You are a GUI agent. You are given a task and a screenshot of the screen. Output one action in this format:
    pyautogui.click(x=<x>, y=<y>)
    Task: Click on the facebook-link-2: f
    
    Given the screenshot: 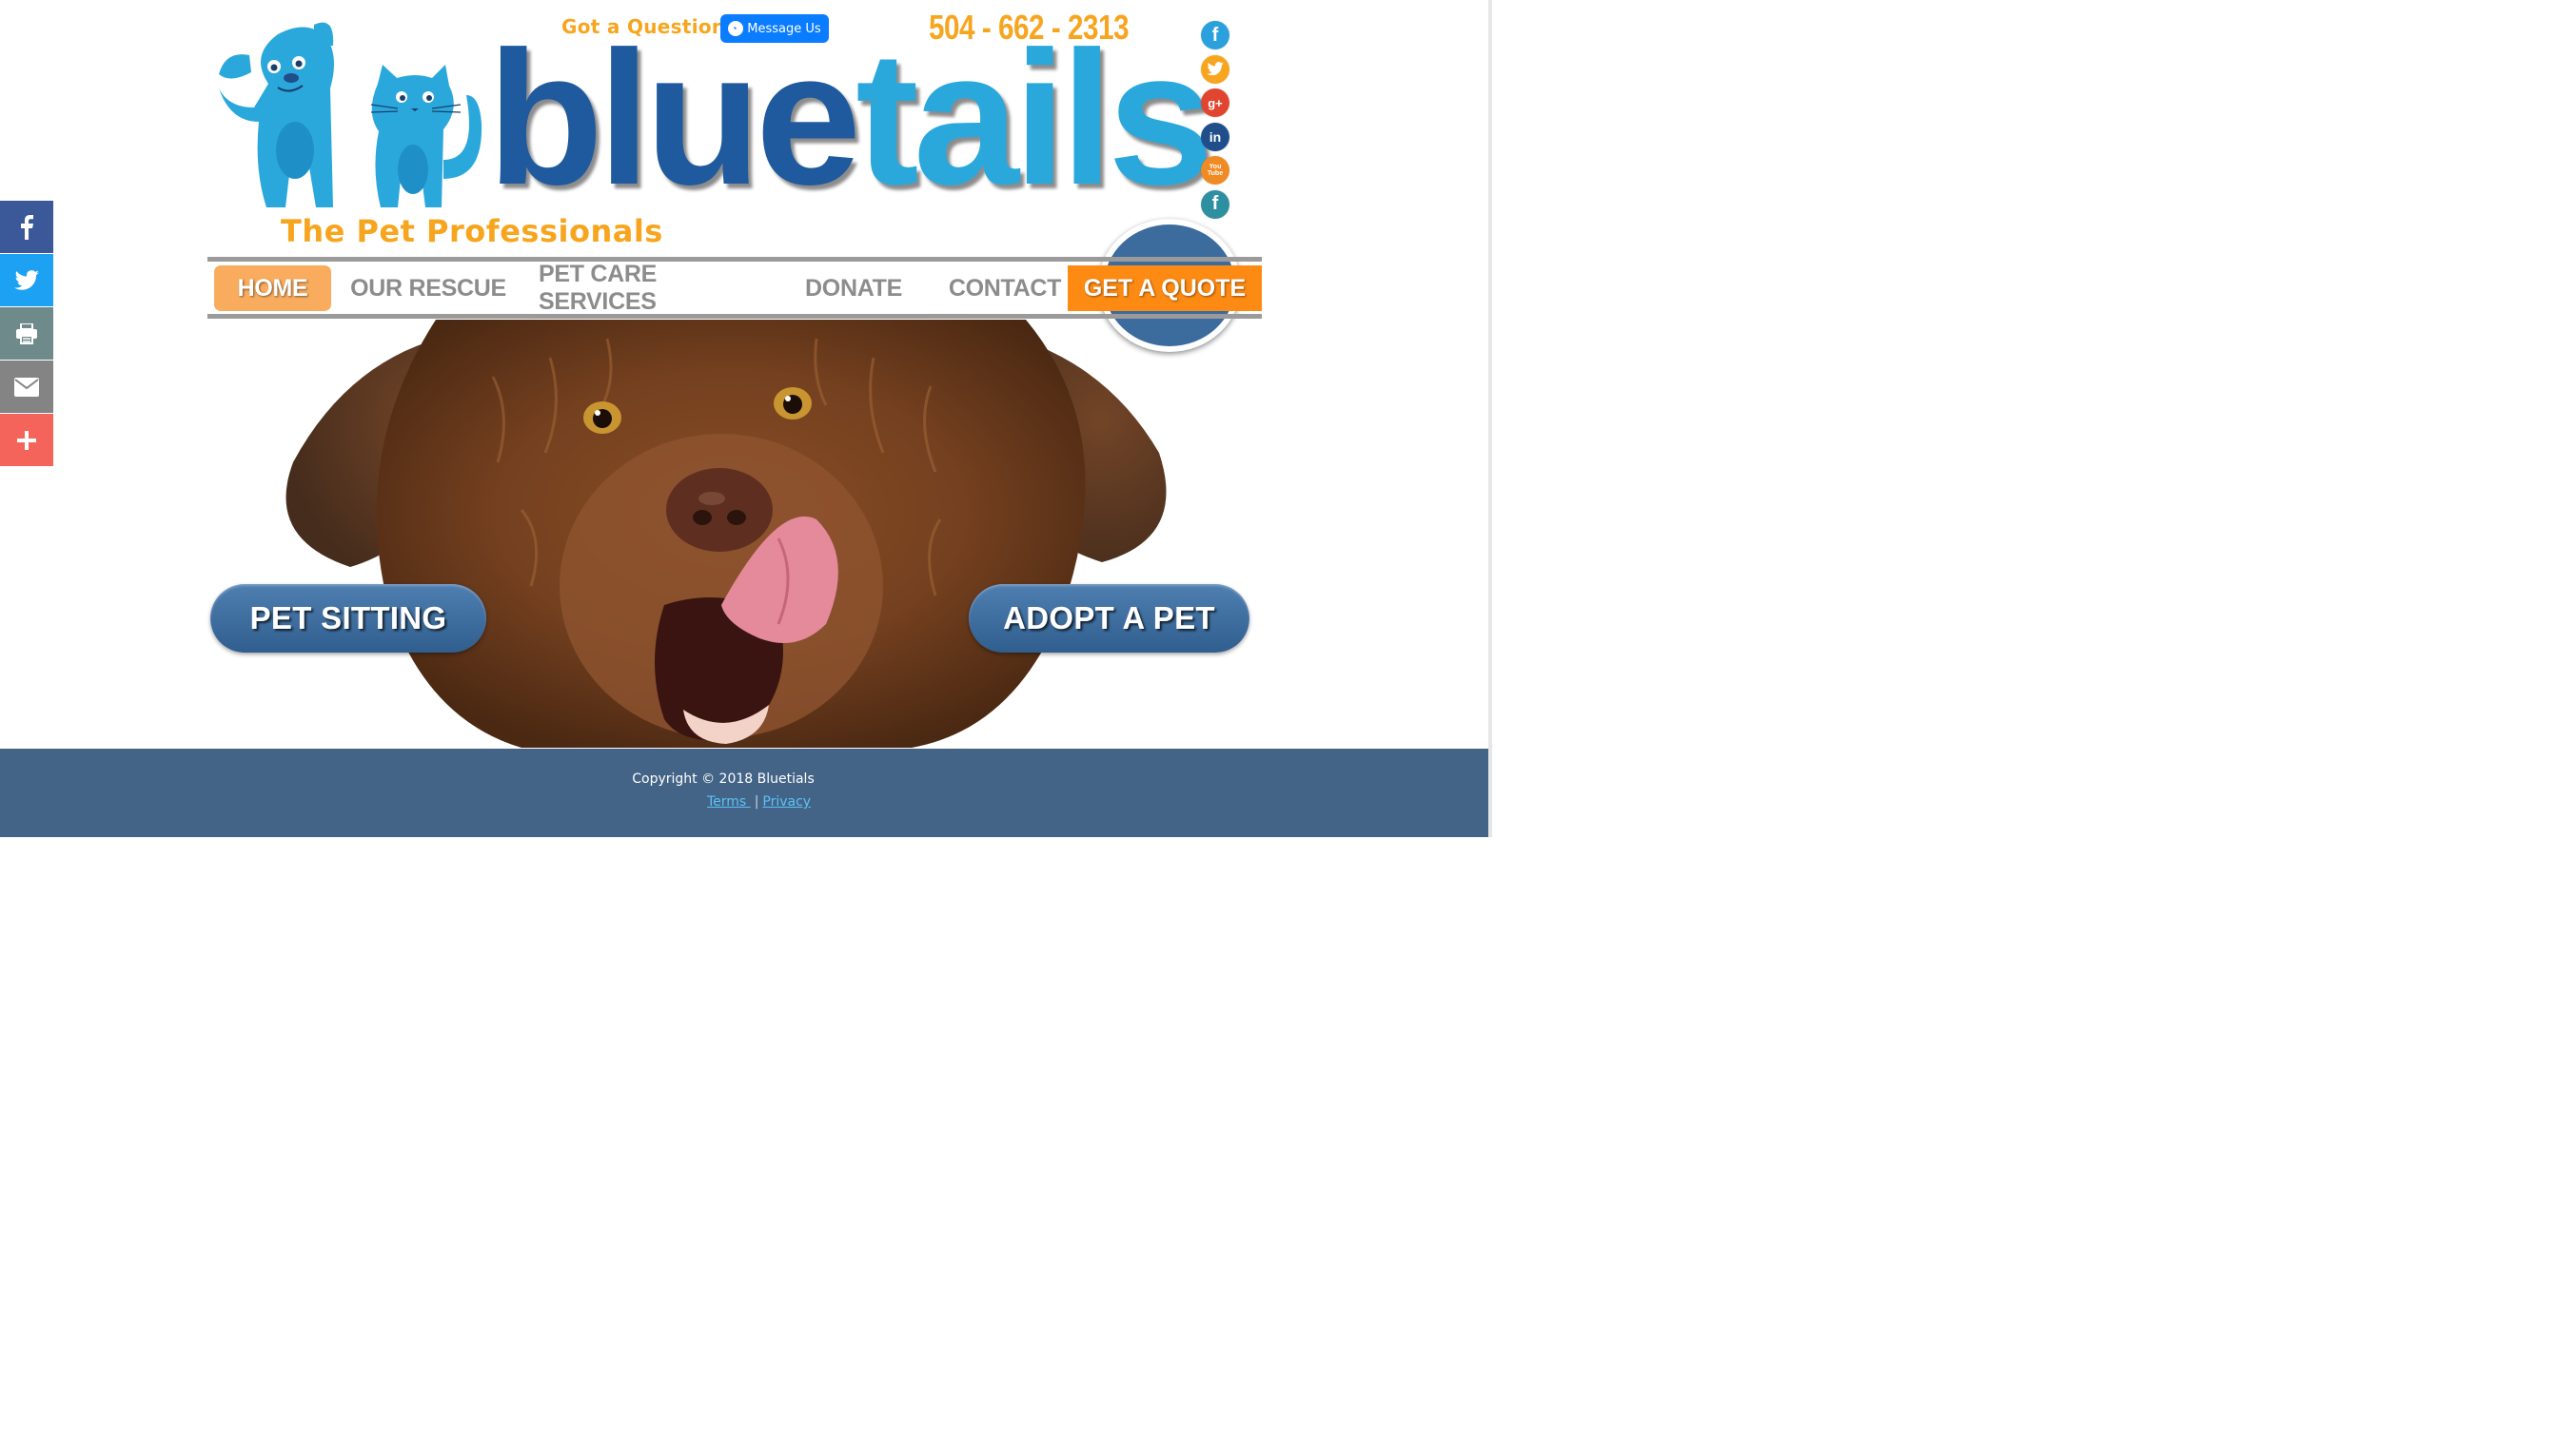 What is the action you would take?
    pyautogui.click(x=1215, y=204)
    